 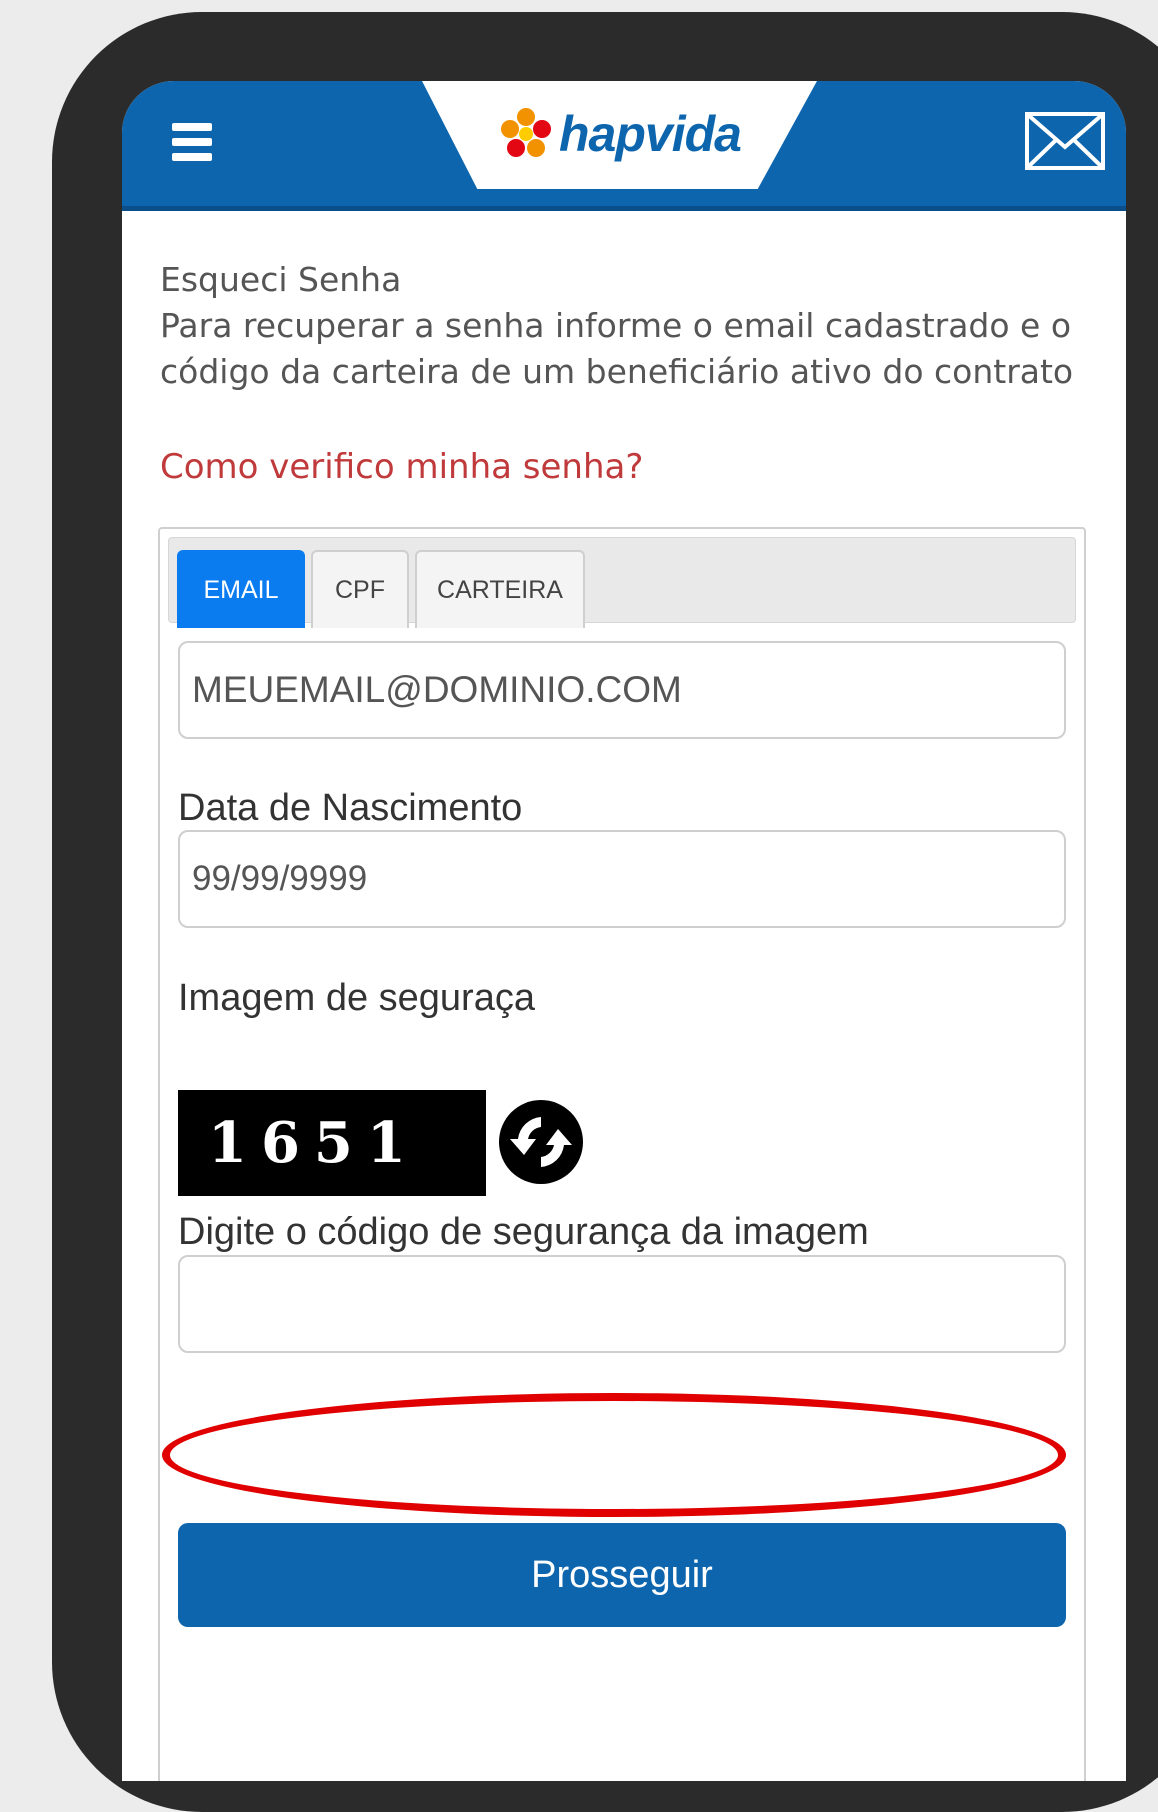 What do you see at coordinates (650, 134) in the screenshot?
I see `logo-text: hapvida` at bounding box center [650, 134].